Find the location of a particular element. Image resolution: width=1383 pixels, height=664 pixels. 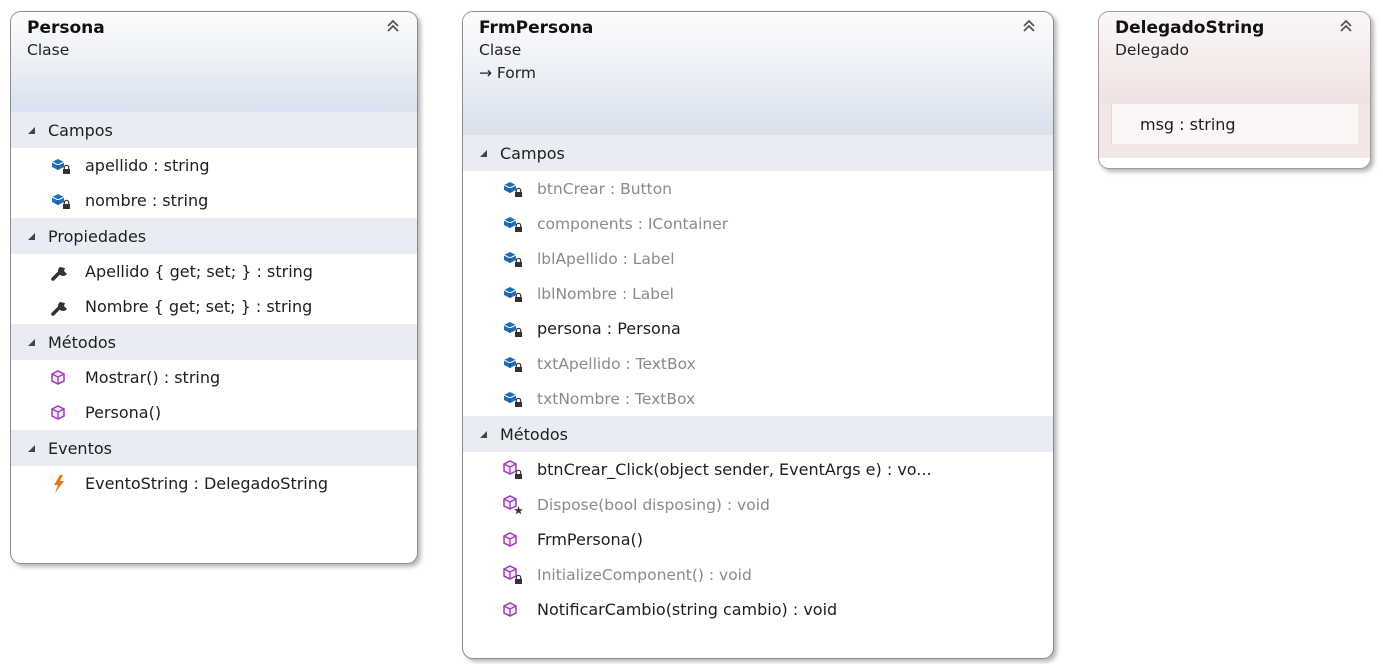

section-label: Propiedades is located at coordinates (97, 236).